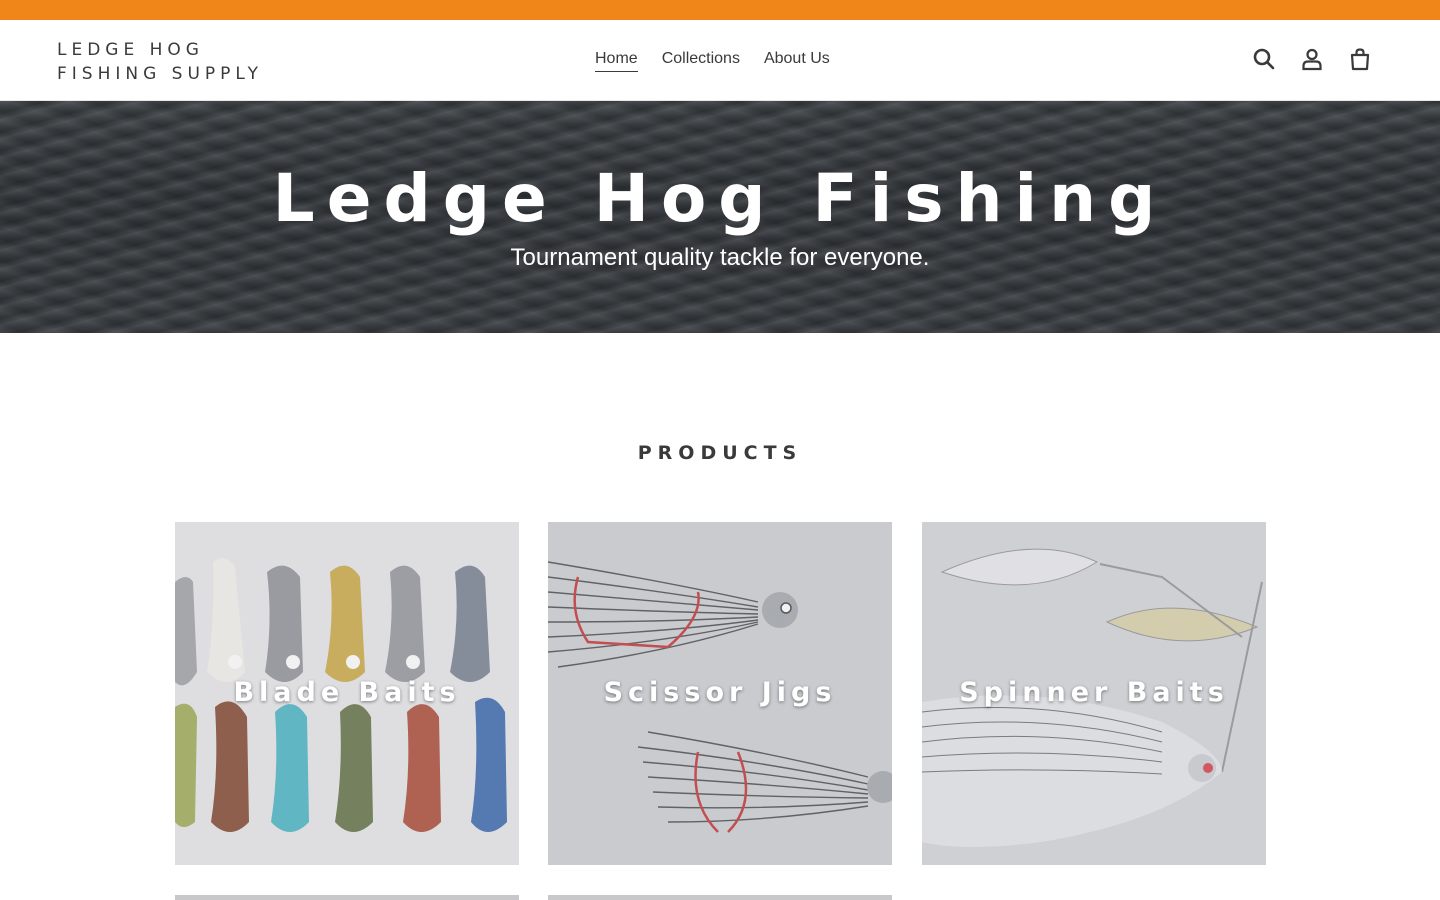 The width and height of the screenshot is (1440, 900). I want to click on hero-subtitle: Tournament quality tackle for everyone., so click(720, 257).